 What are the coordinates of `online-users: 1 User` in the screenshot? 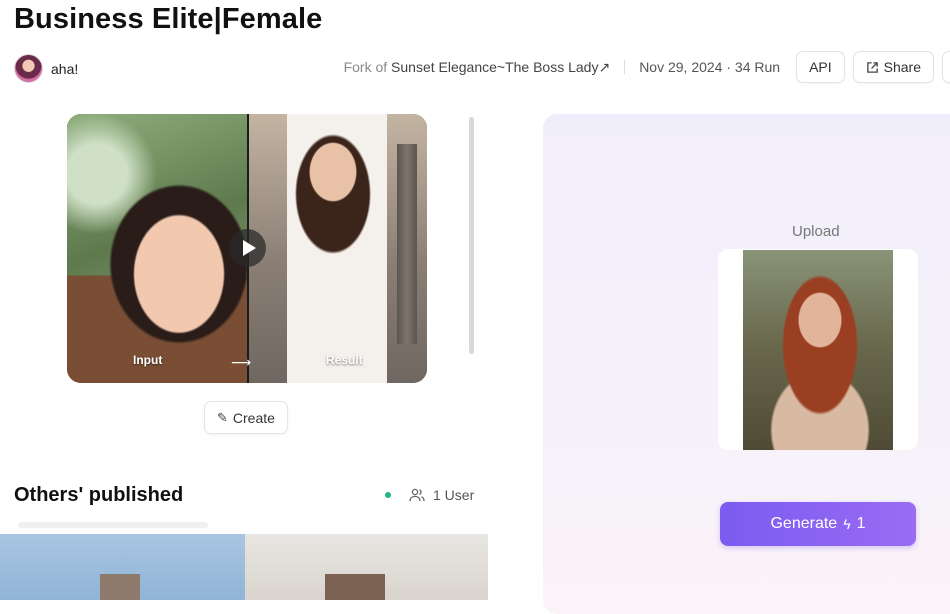 It's located at (429, 495).